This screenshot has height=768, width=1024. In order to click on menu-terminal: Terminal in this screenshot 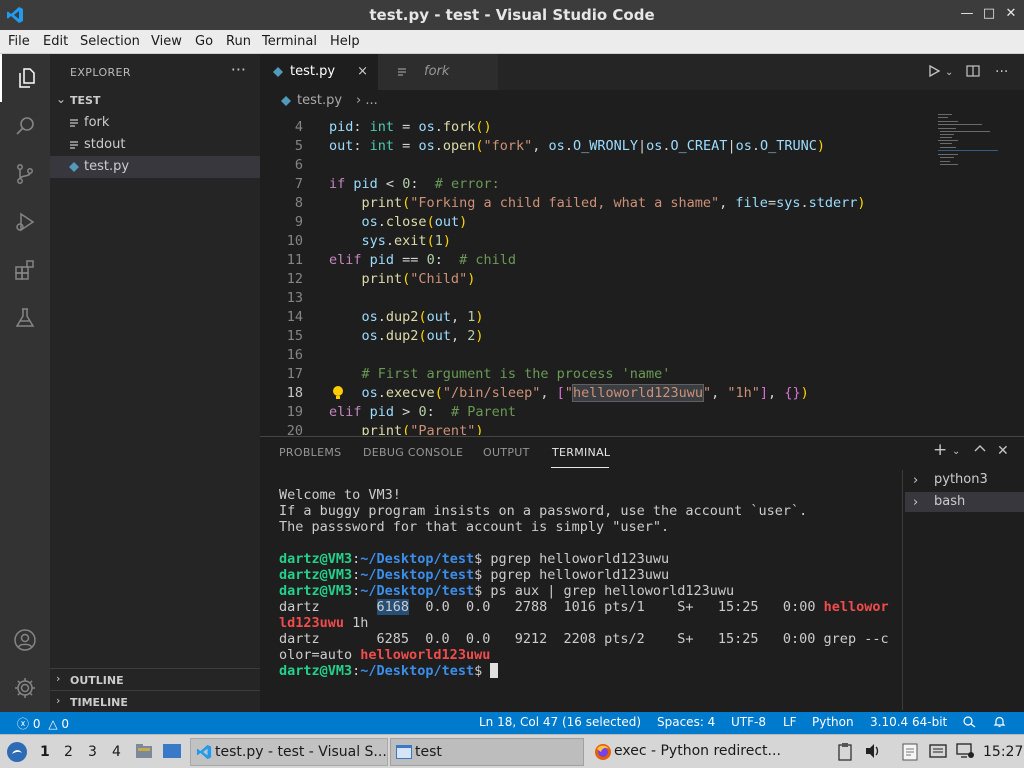, I will do `click(289, 41)`.